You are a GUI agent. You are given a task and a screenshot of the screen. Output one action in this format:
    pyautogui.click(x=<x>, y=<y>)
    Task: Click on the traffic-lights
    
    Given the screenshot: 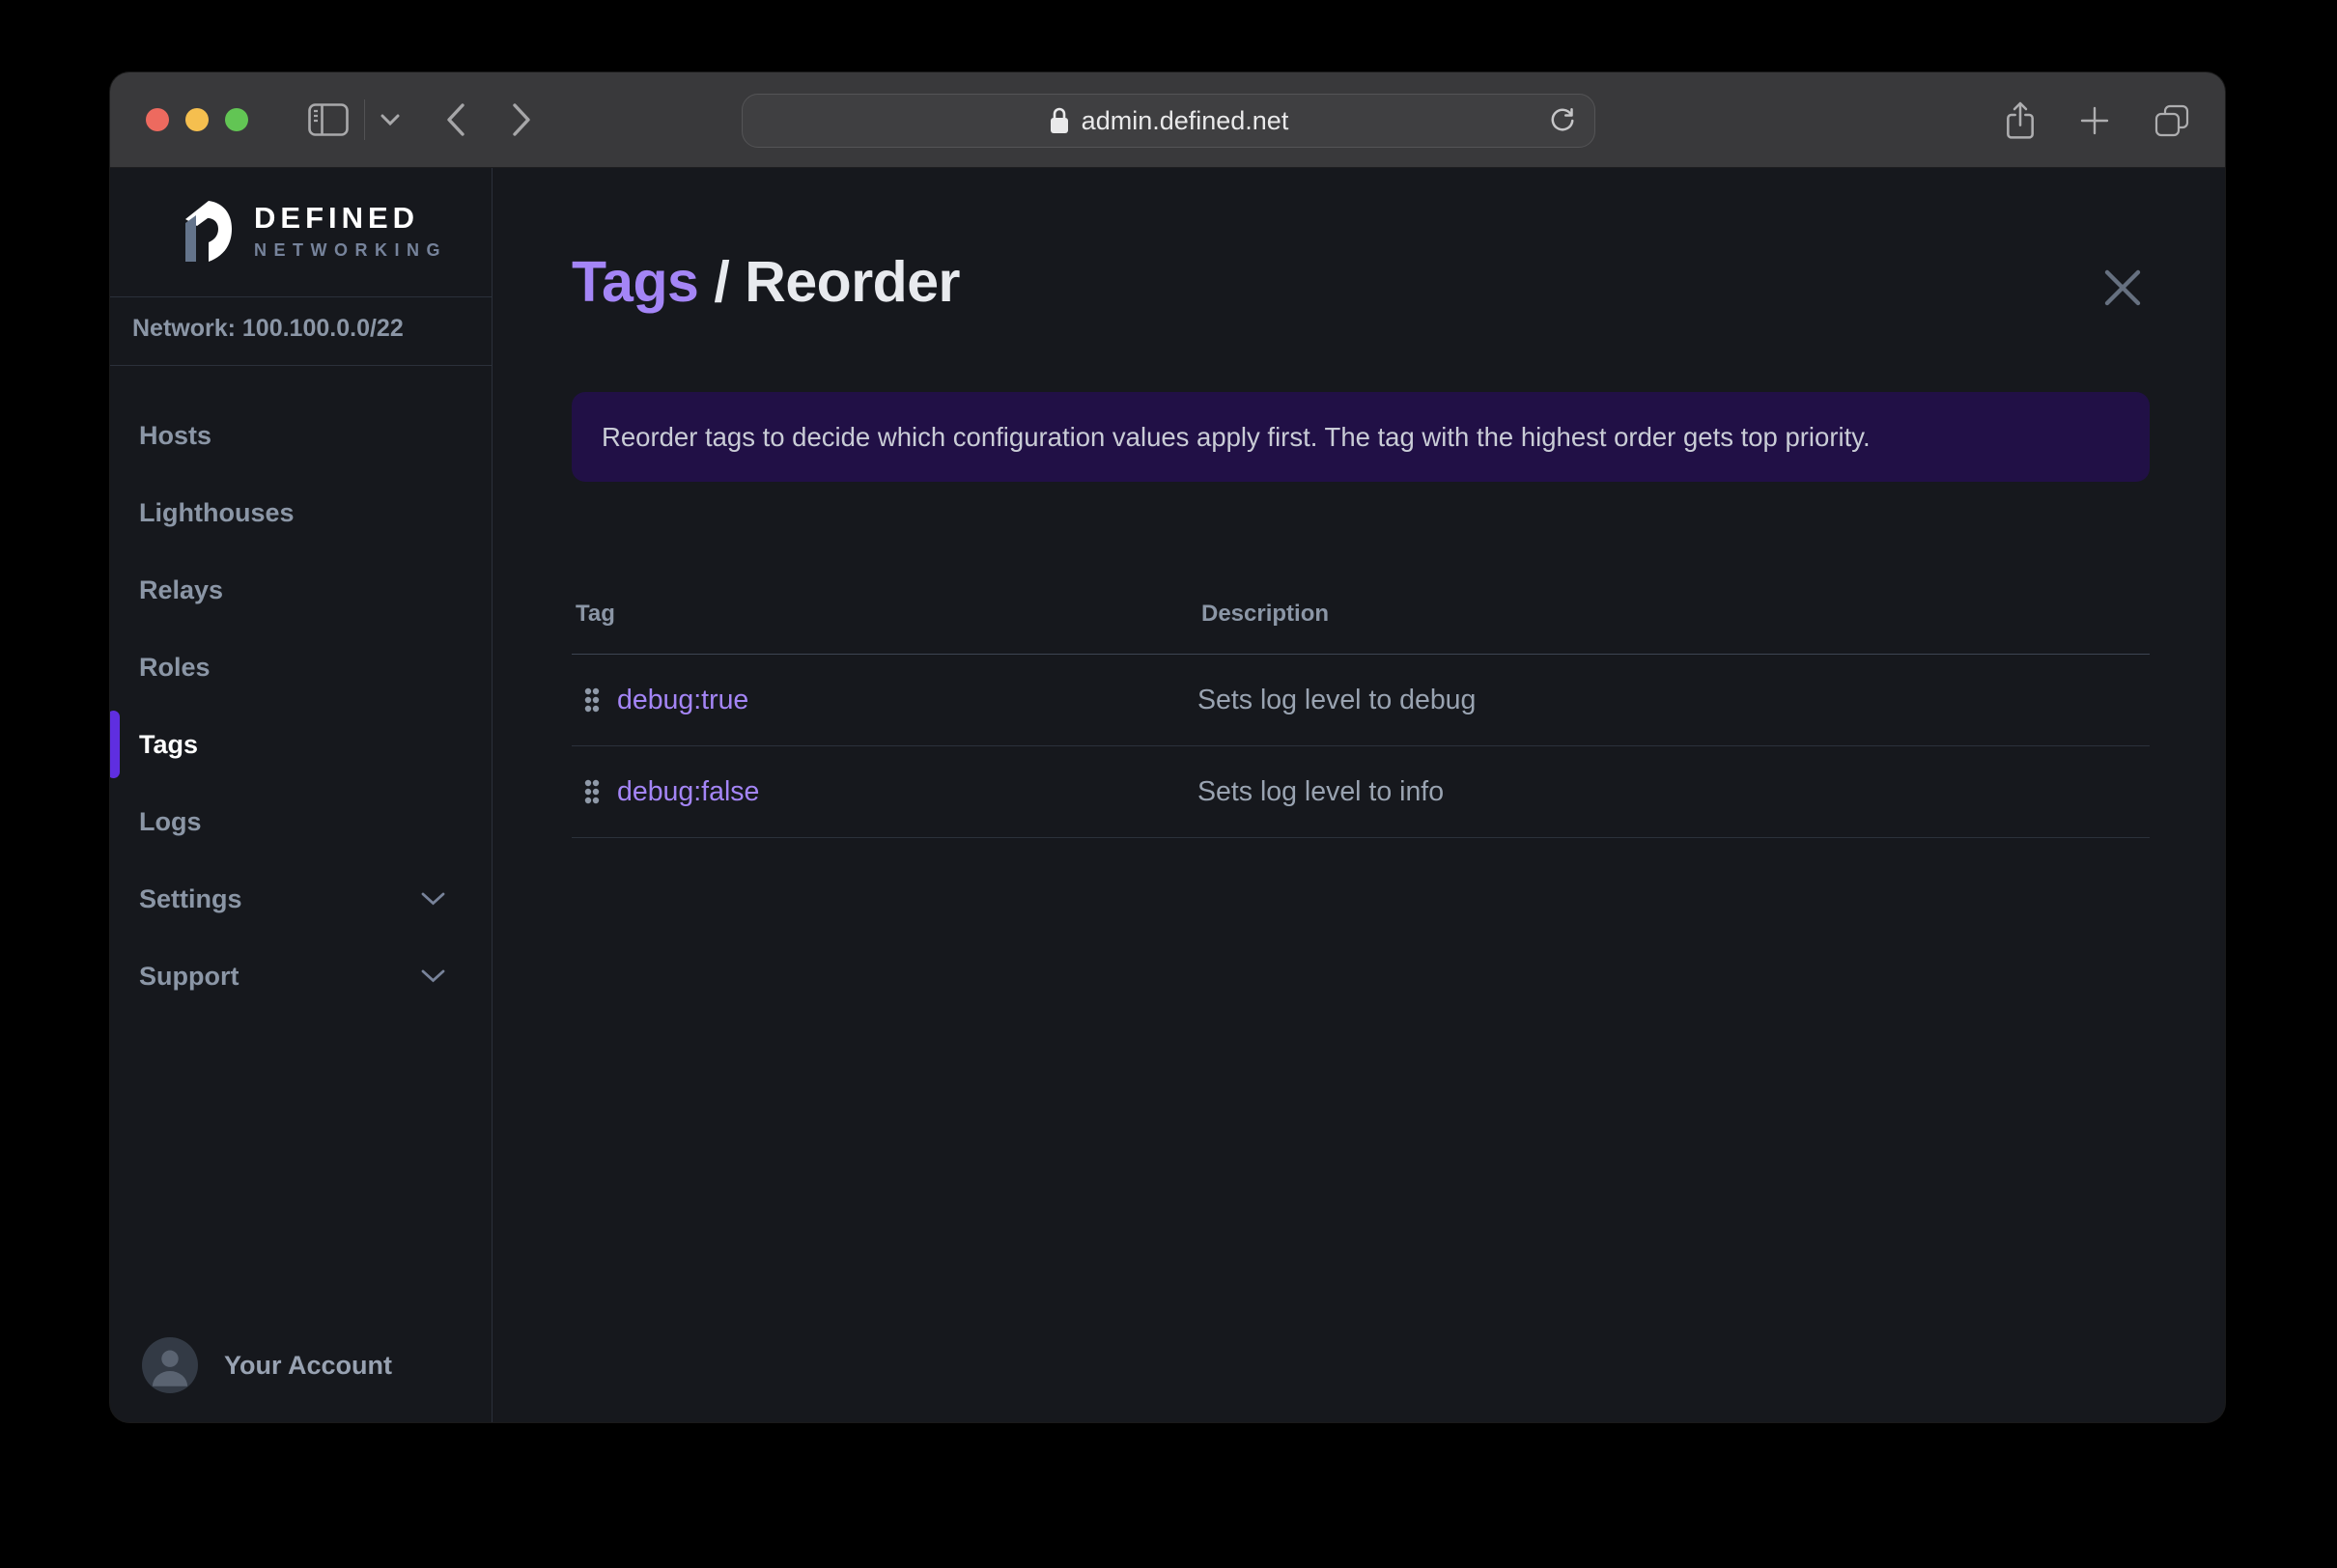 What is the action you would take?
    pyautogui.click(x=197, y=120)
    